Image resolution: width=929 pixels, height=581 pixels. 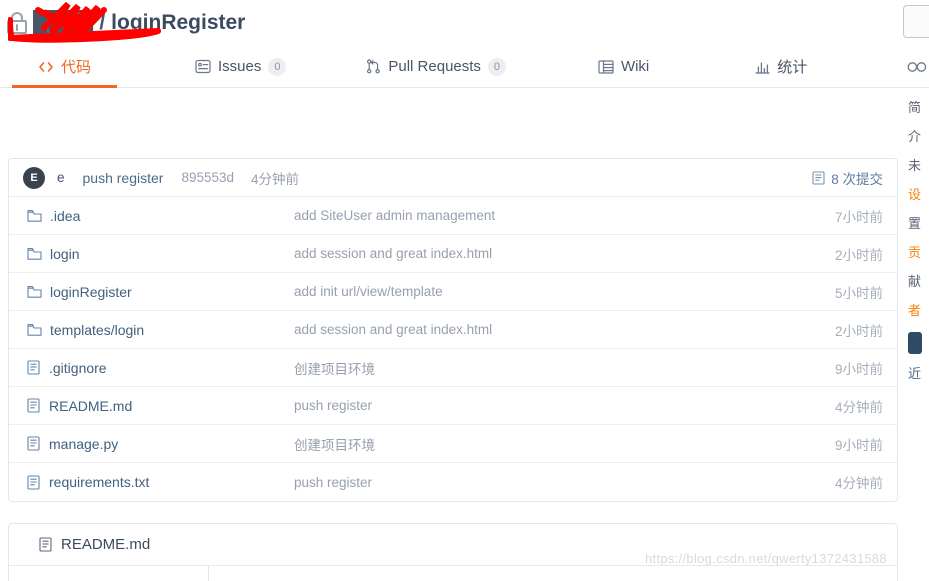 I want to click on tab-wiki: Wiki, so click(x=623, y=66).